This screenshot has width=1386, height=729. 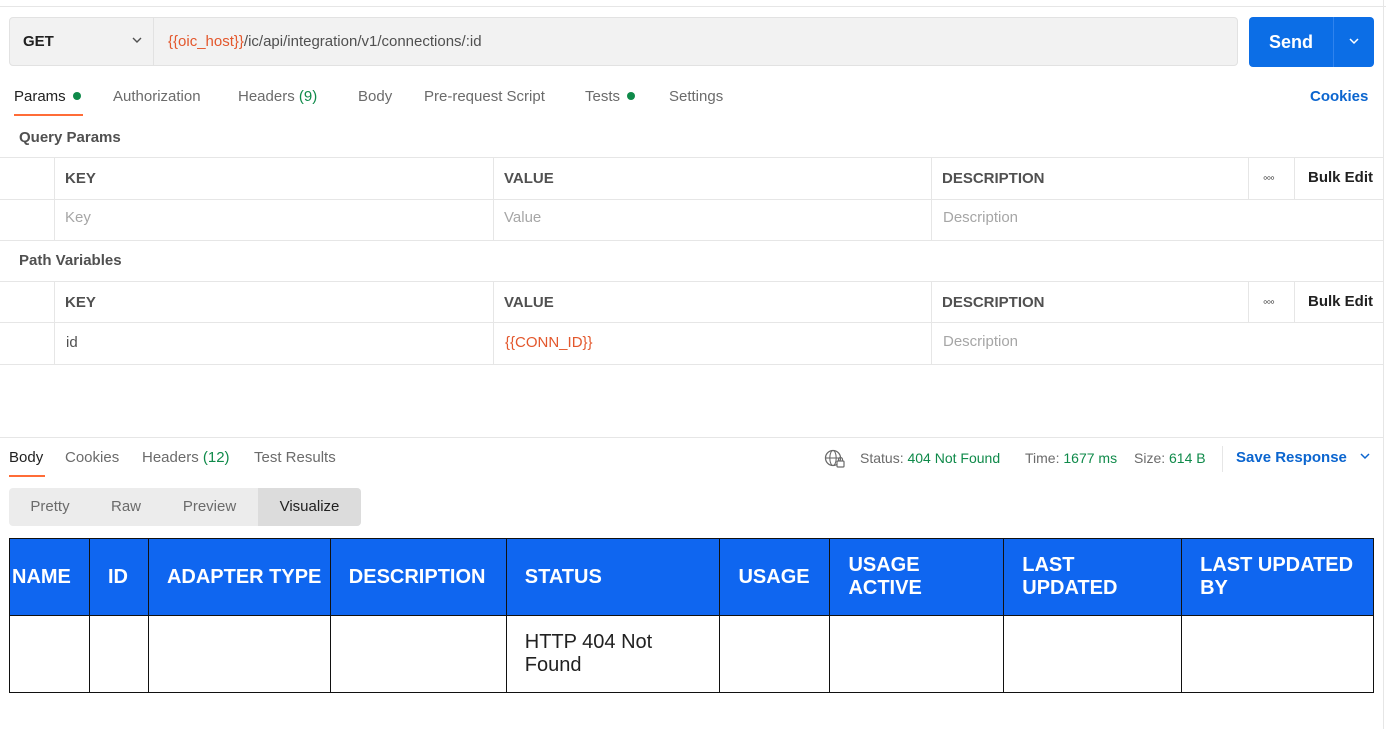 What do you see at coordinates (126, 507) in the screenshot?
I see `view-mode-raw: Raw` at bounding box center [126, 507].